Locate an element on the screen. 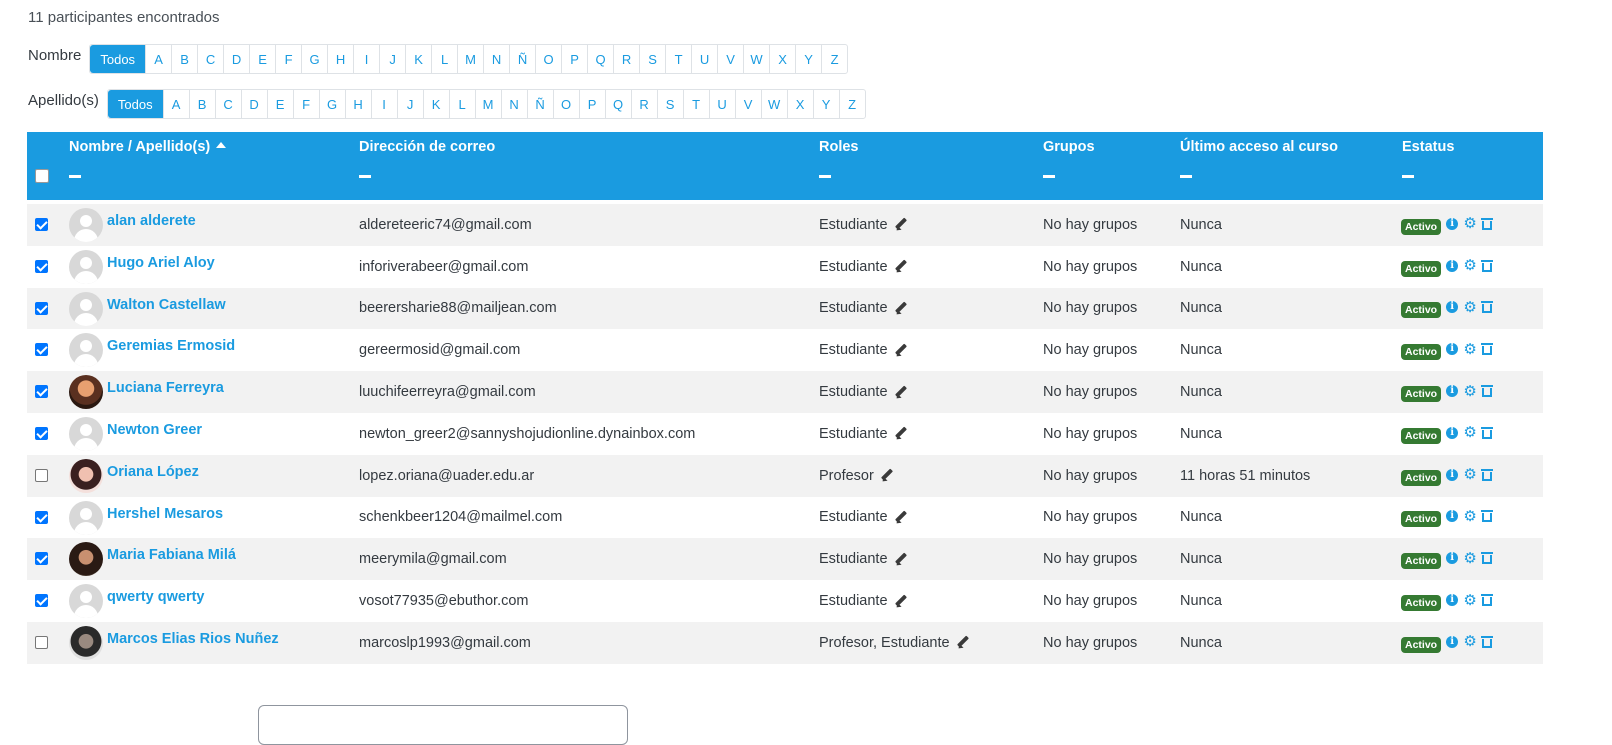  header-access: Último acceso al curso is located at coordinates (1259, 158).